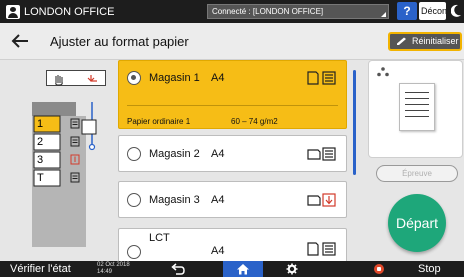  I want to click on connection-status-text: Connecté : [LONDON OFFICE], so click(268, 11).